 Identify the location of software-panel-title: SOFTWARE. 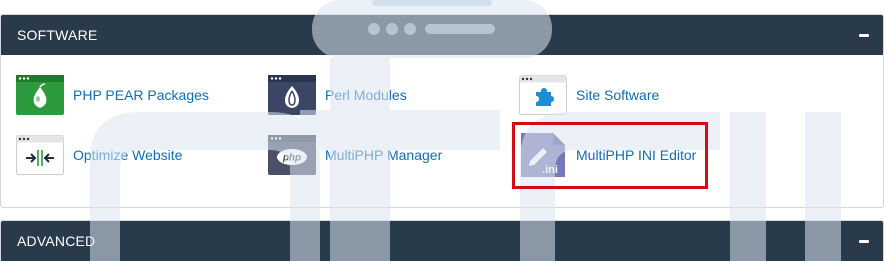
(57, 35).